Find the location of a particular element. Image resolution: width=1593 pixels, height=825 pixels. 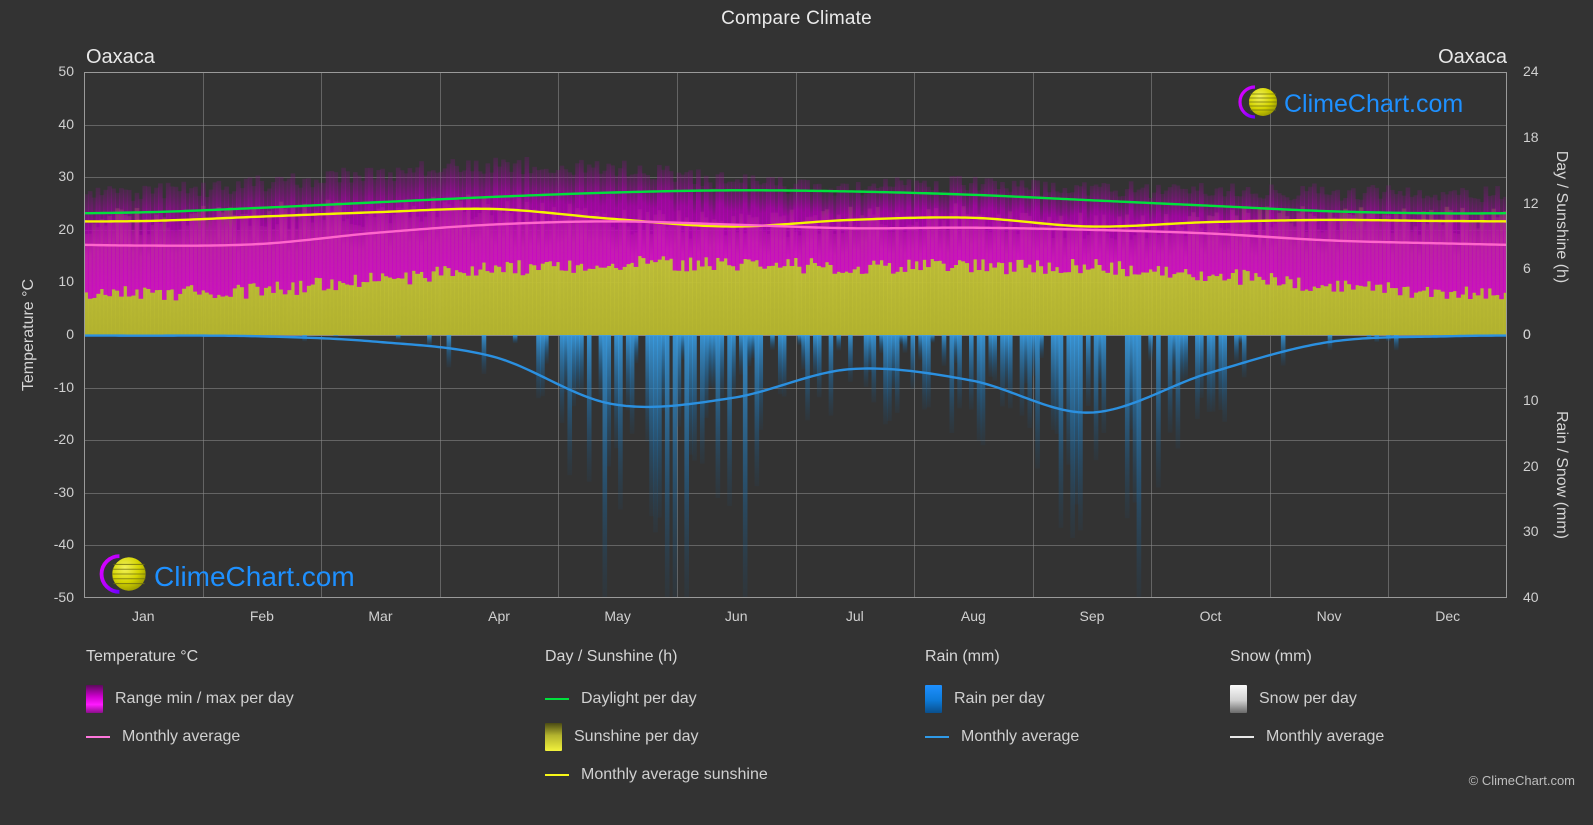

x-tick-month: Sep is located at coordinates (1092, 616).